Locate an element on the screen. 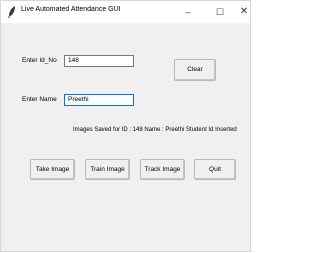  take-image-button: Take Image is located at coordinates (52, 169).